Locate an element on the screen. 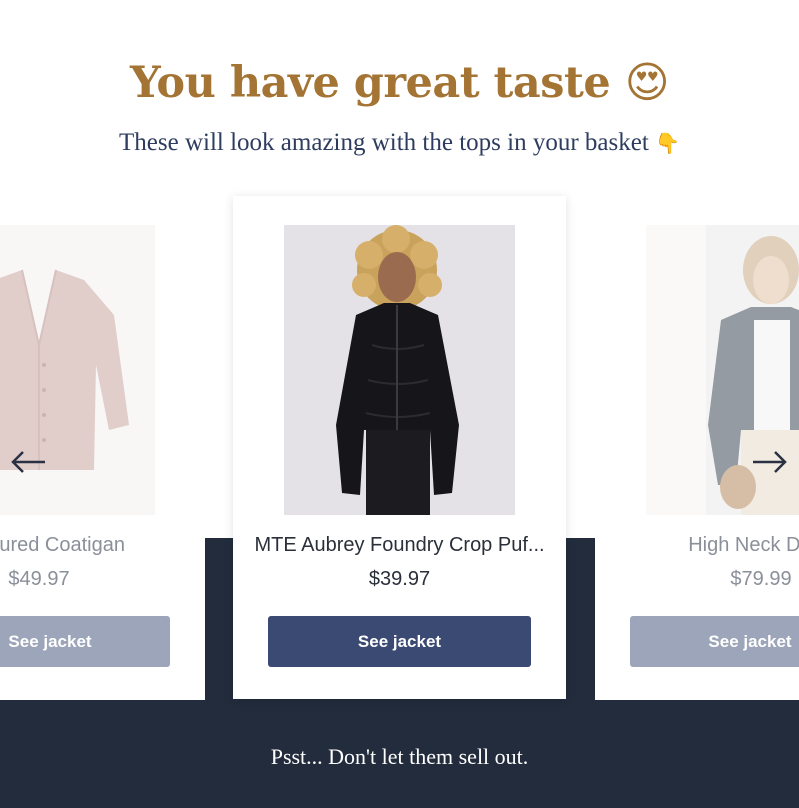 Image resolution: width=799 pixels, height=808 pixels. product-name: High Neck Denir is located at coordinates (697, 545).